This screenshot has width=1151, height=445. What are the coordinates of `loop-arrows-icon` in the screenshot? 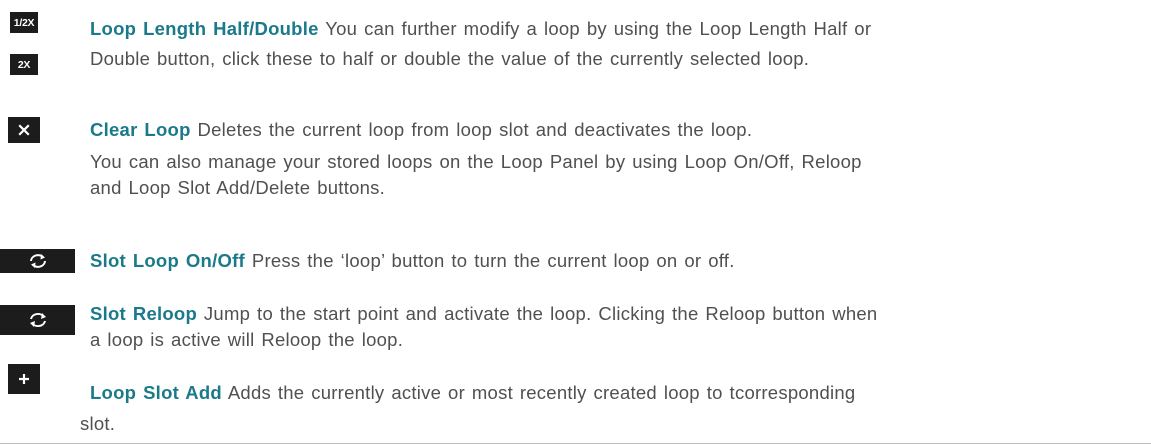 It's located at (37, 261).